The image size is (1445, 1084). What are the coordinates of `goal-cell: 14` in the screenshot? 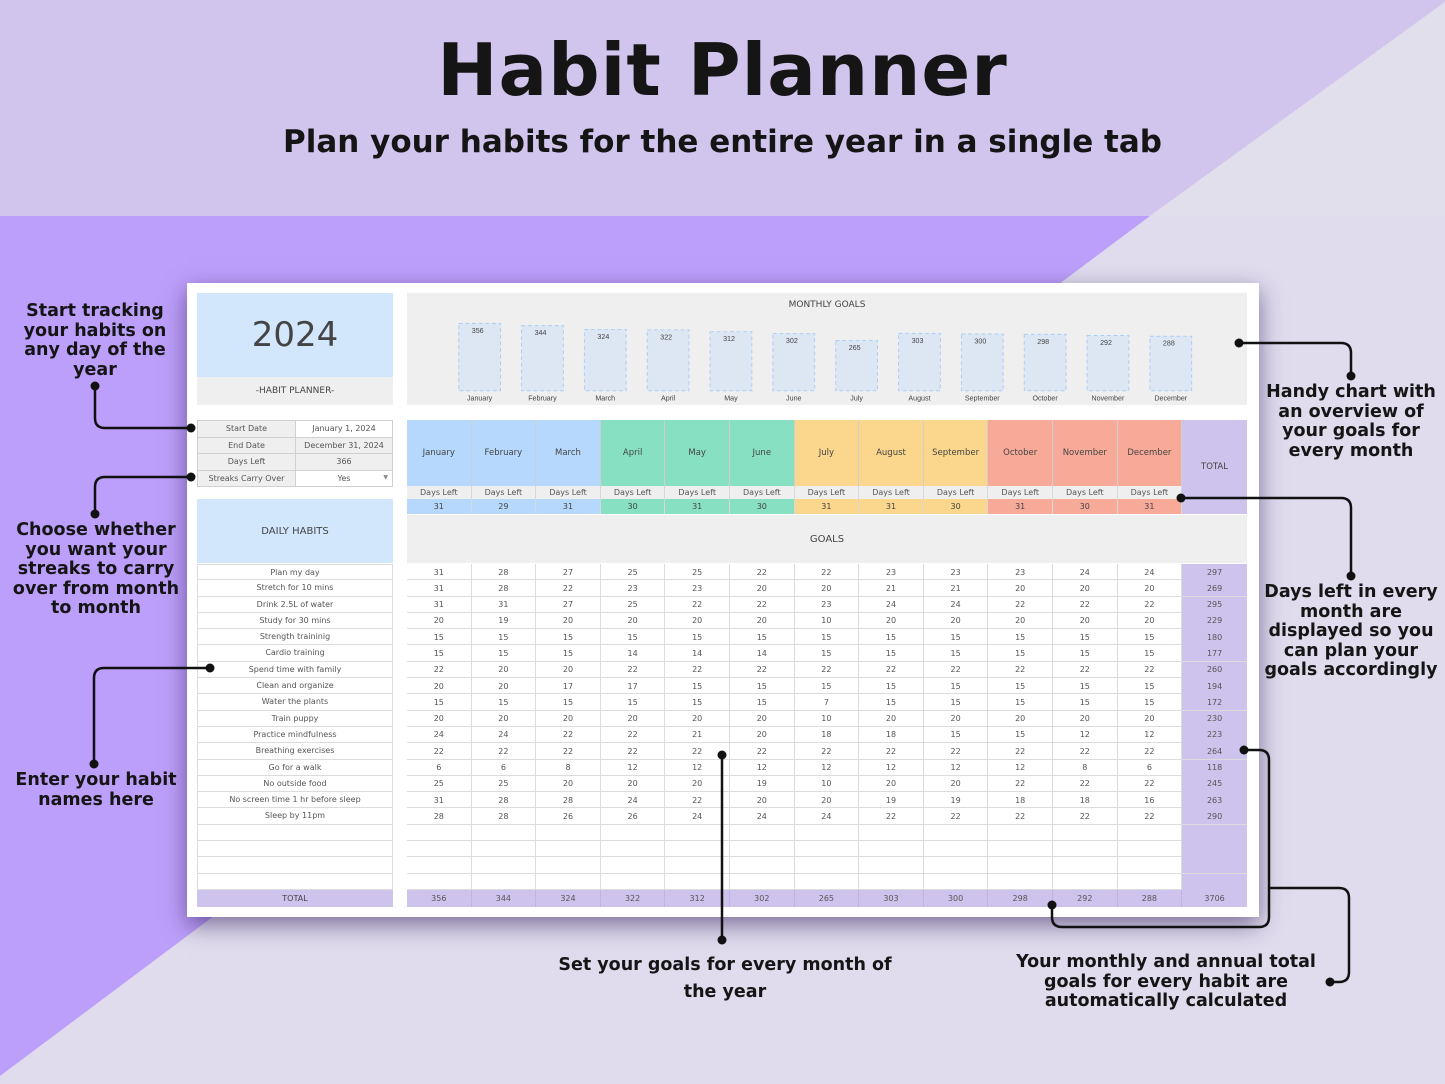 It's located at (697, 653).